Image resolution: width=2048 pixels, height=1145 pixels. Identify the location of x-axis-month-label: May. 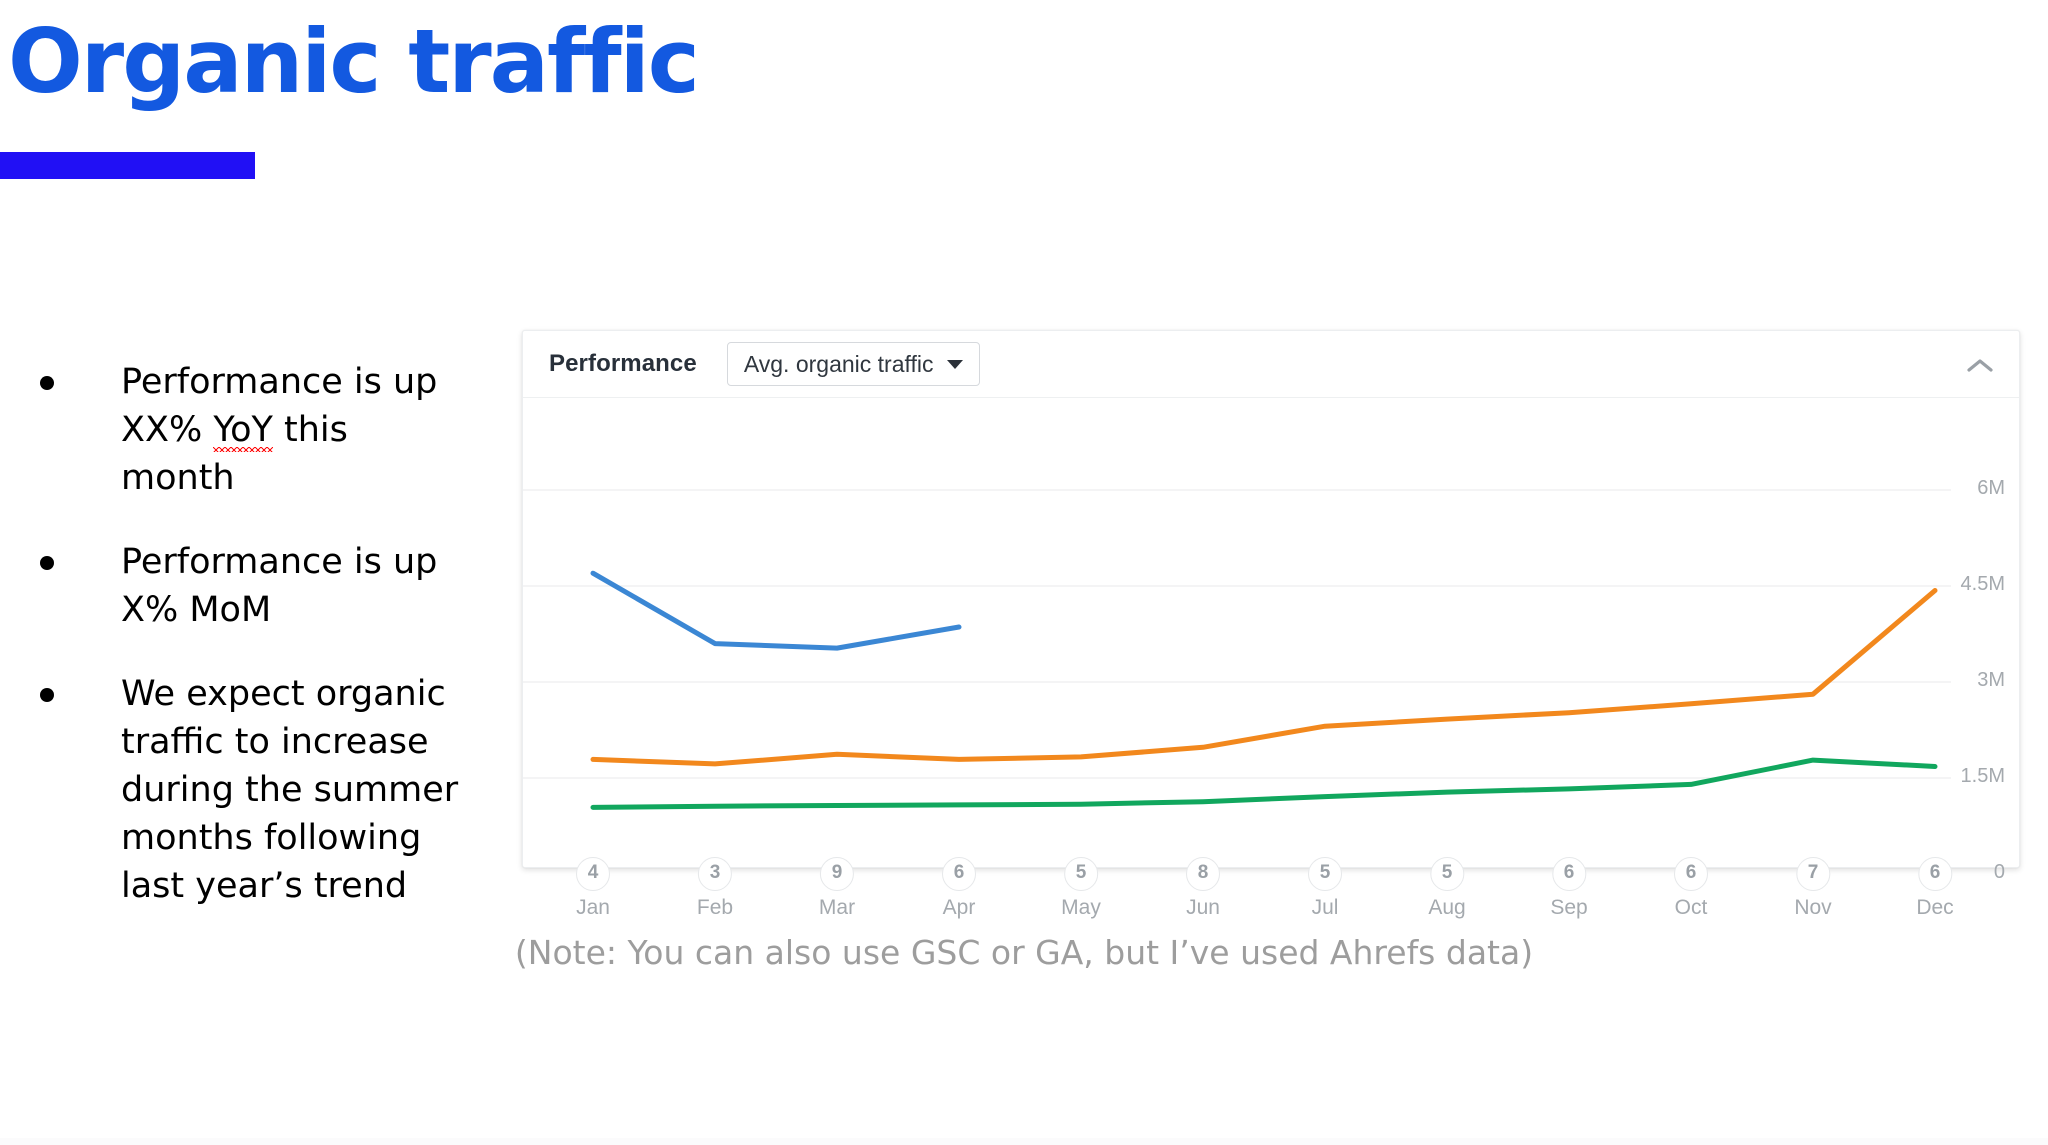
(1081, 907).